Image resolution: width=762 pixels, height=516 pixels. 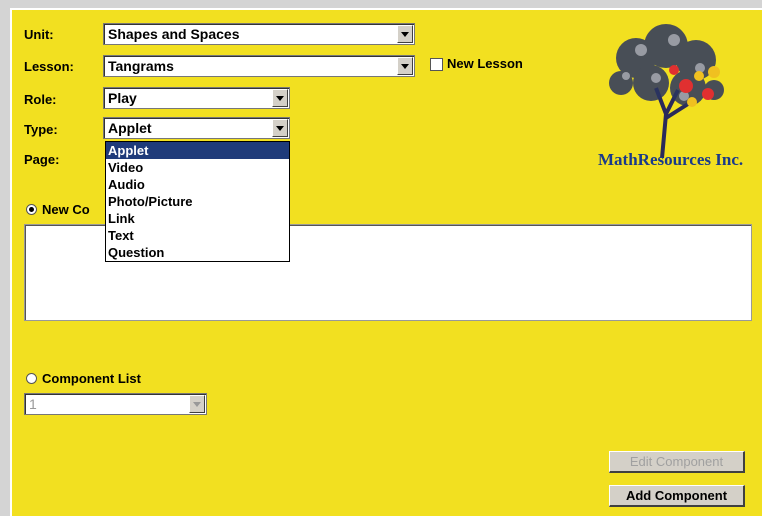 I want to click on new-component-radio, so click(x=31, y=209).